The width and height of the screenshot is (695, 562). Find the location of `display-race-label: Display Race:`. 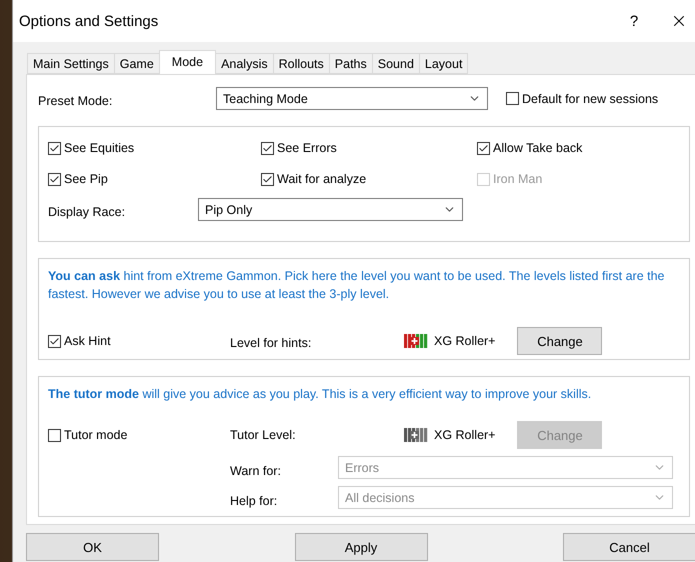

display-race-label: Display Race: is located at coordinates (87, 211).